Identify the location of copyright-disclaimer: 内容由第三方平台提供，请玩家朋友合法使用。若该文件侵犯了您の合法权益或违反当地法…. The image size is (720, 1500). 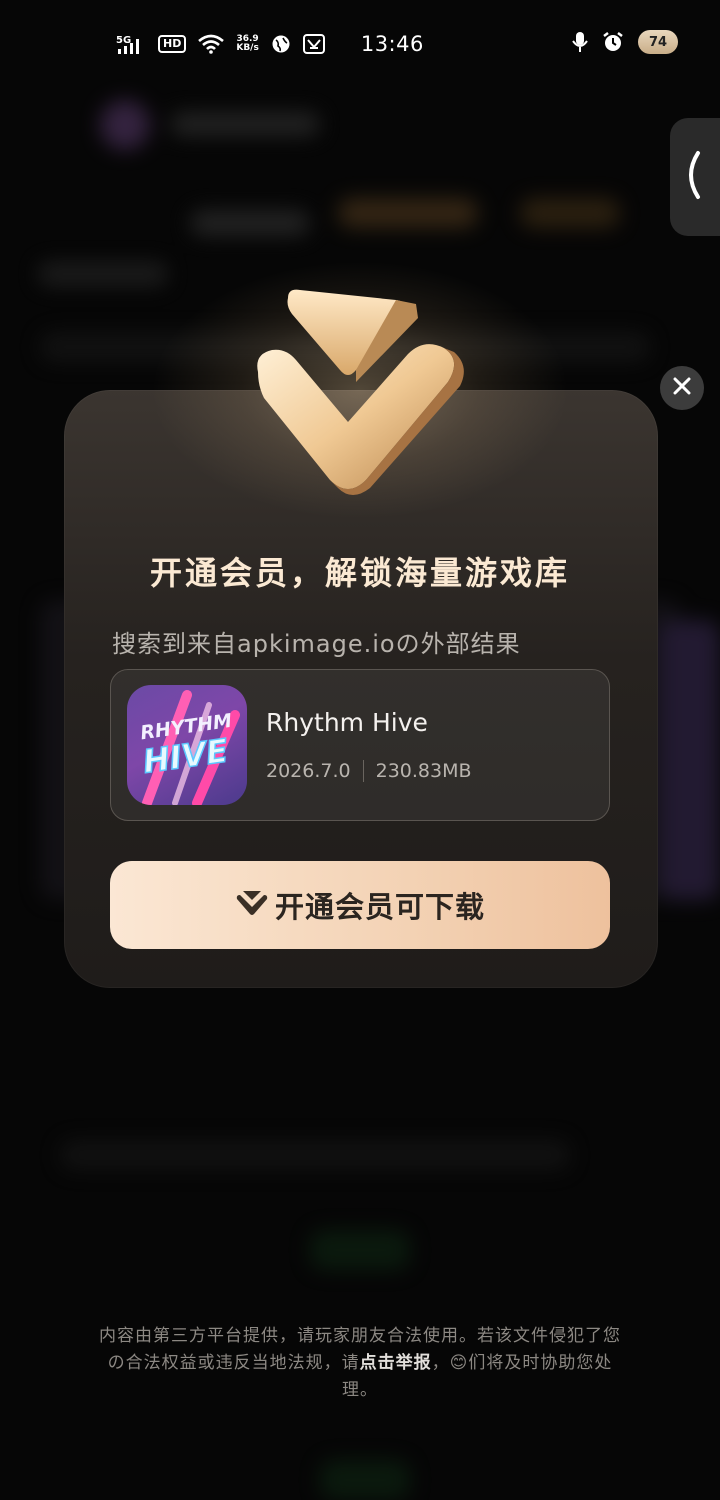
(360, 1363).